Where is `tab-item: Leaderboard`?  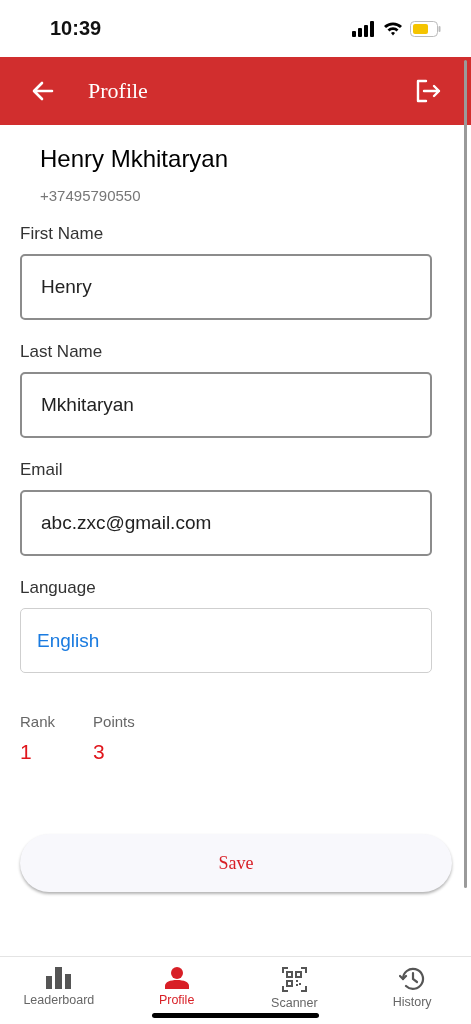 tab-item: Leaderboard is located at coordinates (59, 990).